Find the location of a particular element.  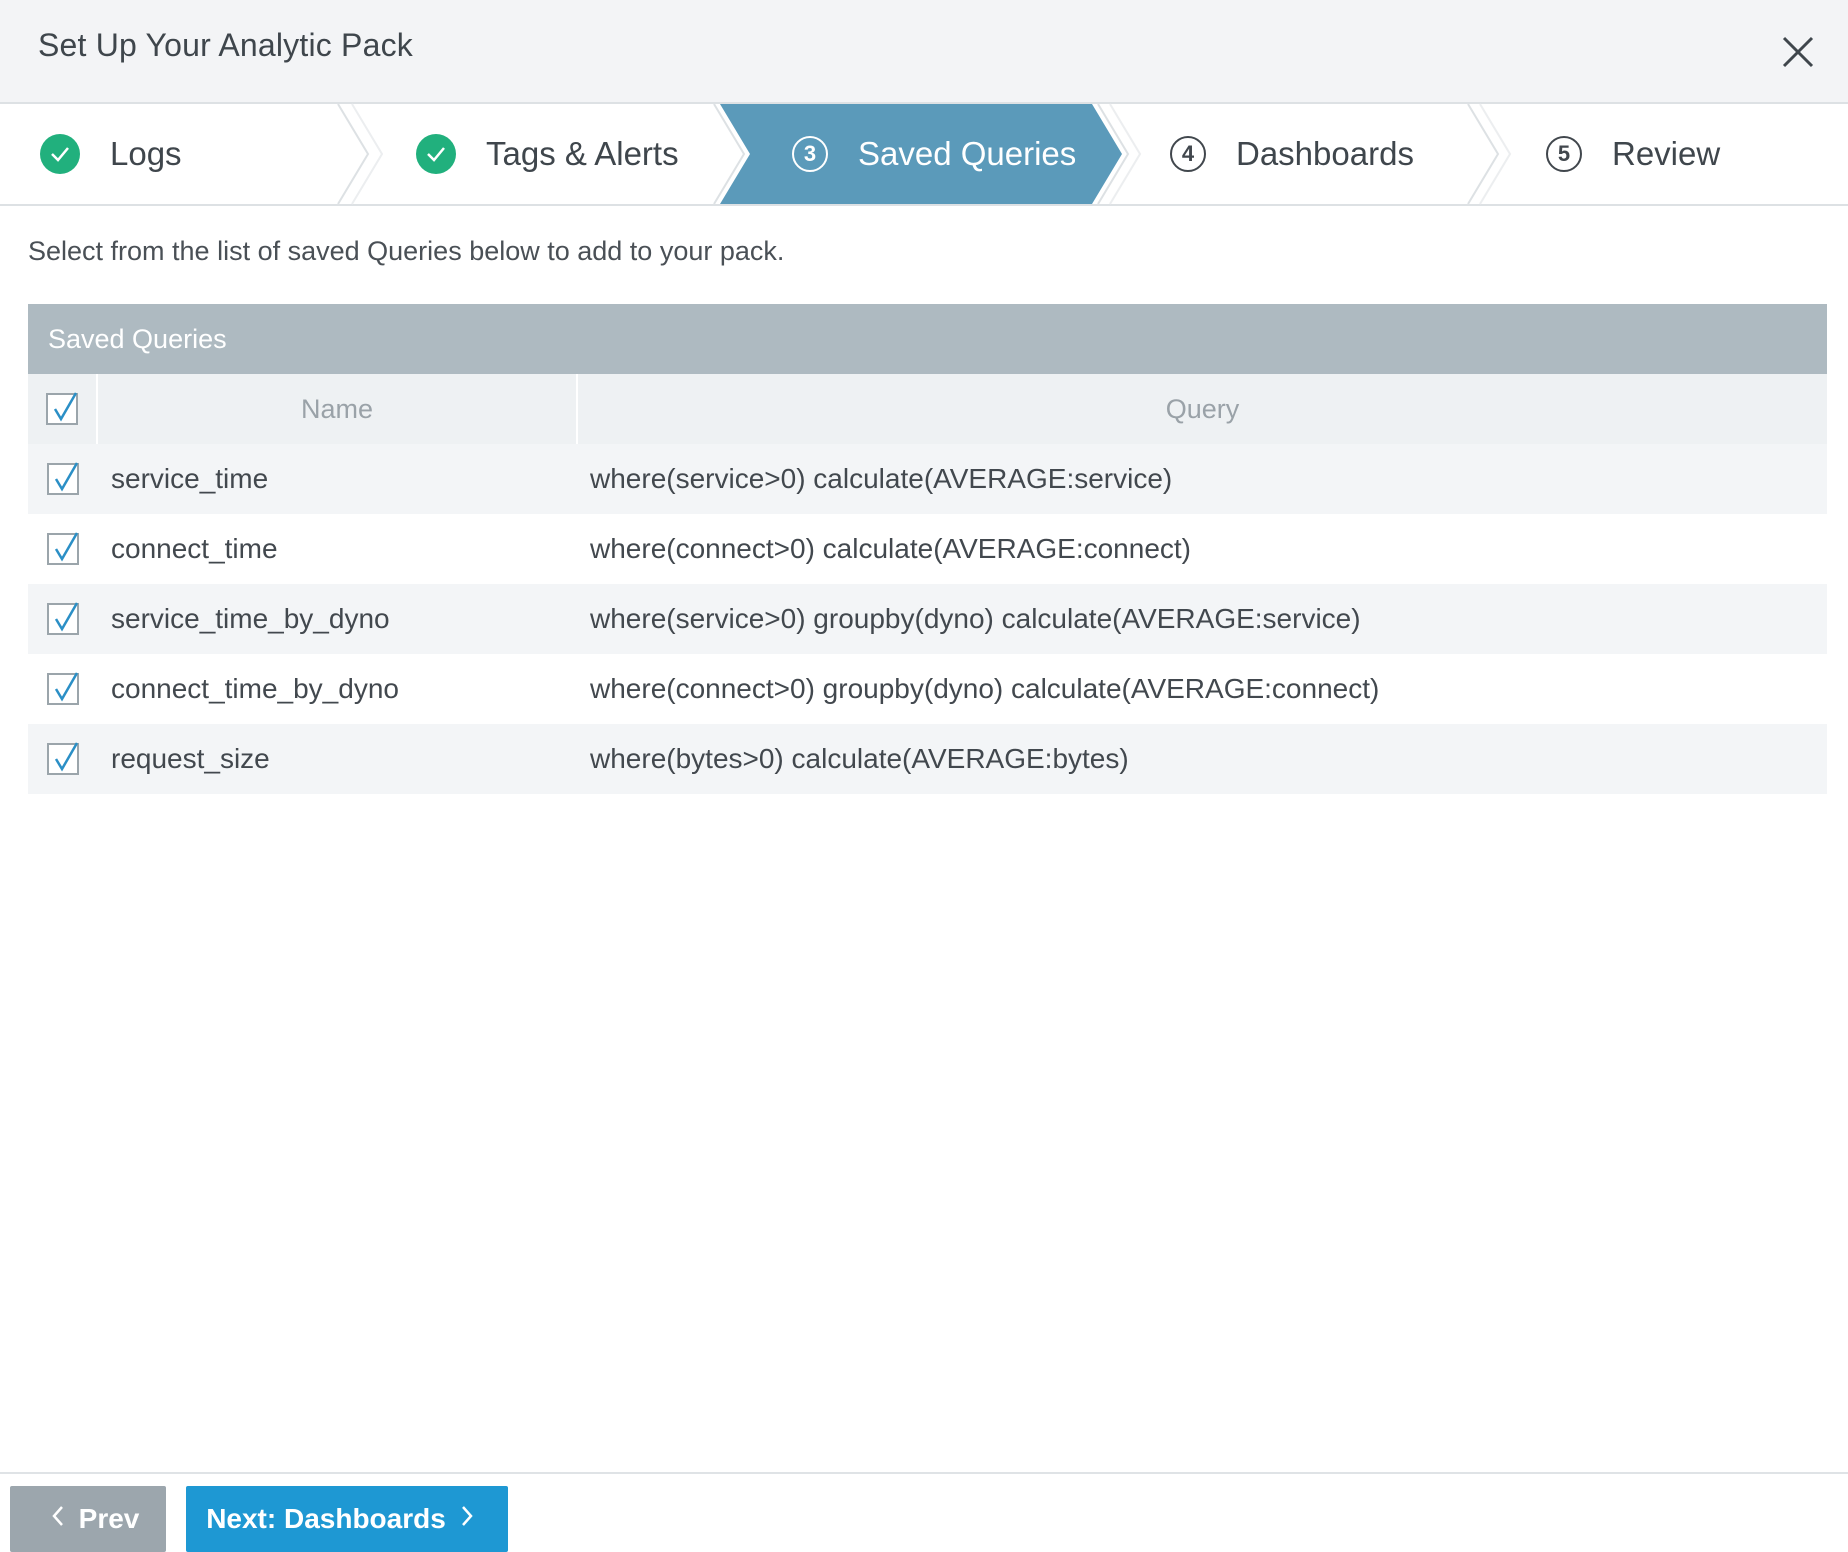

column-header-name: Name is located at coordinates (338, 409).